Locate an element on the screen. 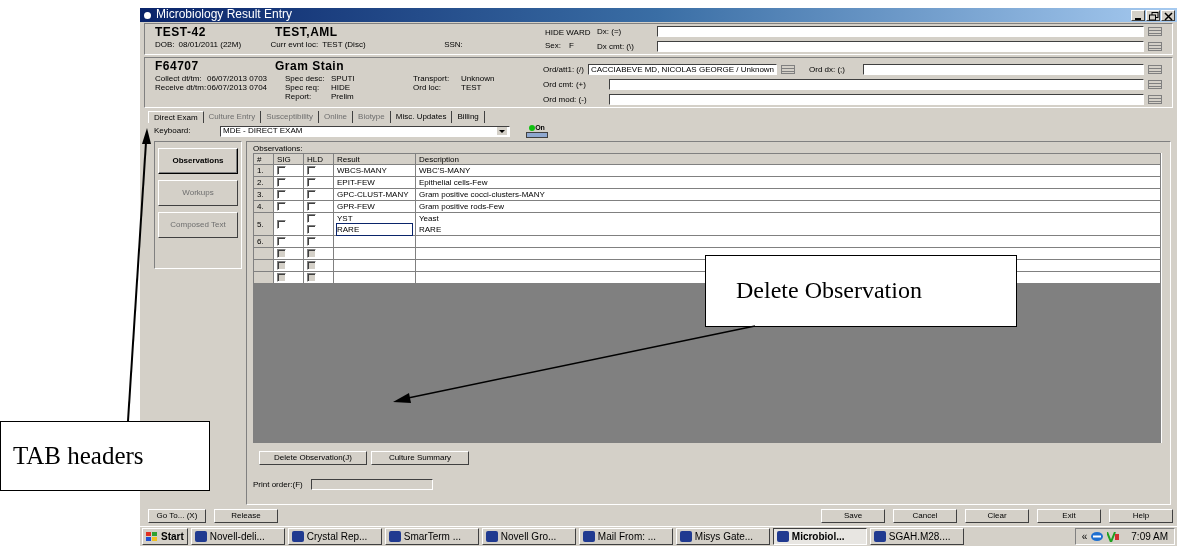 The height and width of the screenshot is (546, 1177). close-button is located at coordinates (1168, 15).